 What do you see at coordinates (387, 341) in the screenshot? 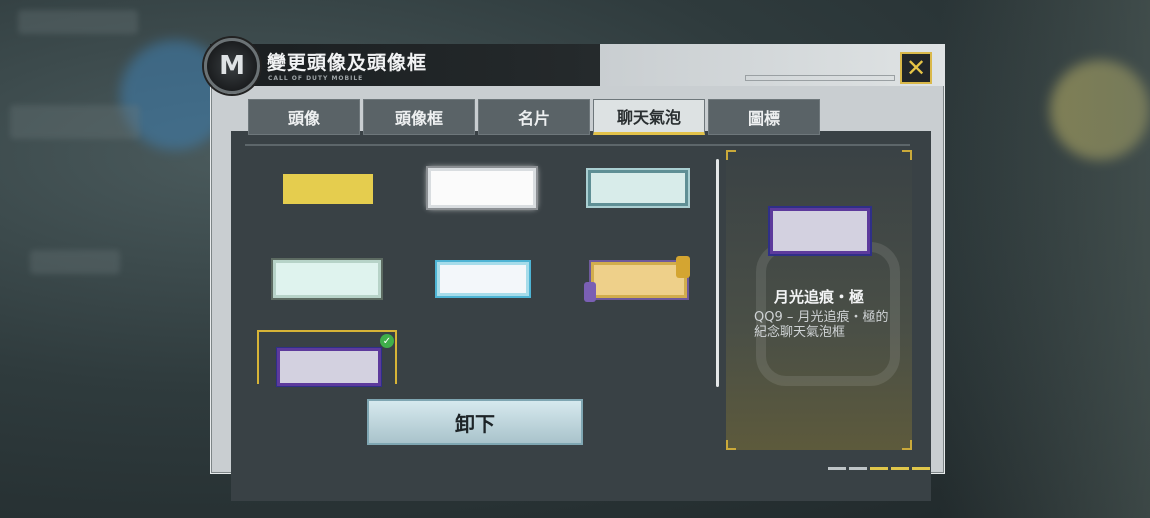
I see `equipped-check-icon: ✓` at bounding box center [387, 341].